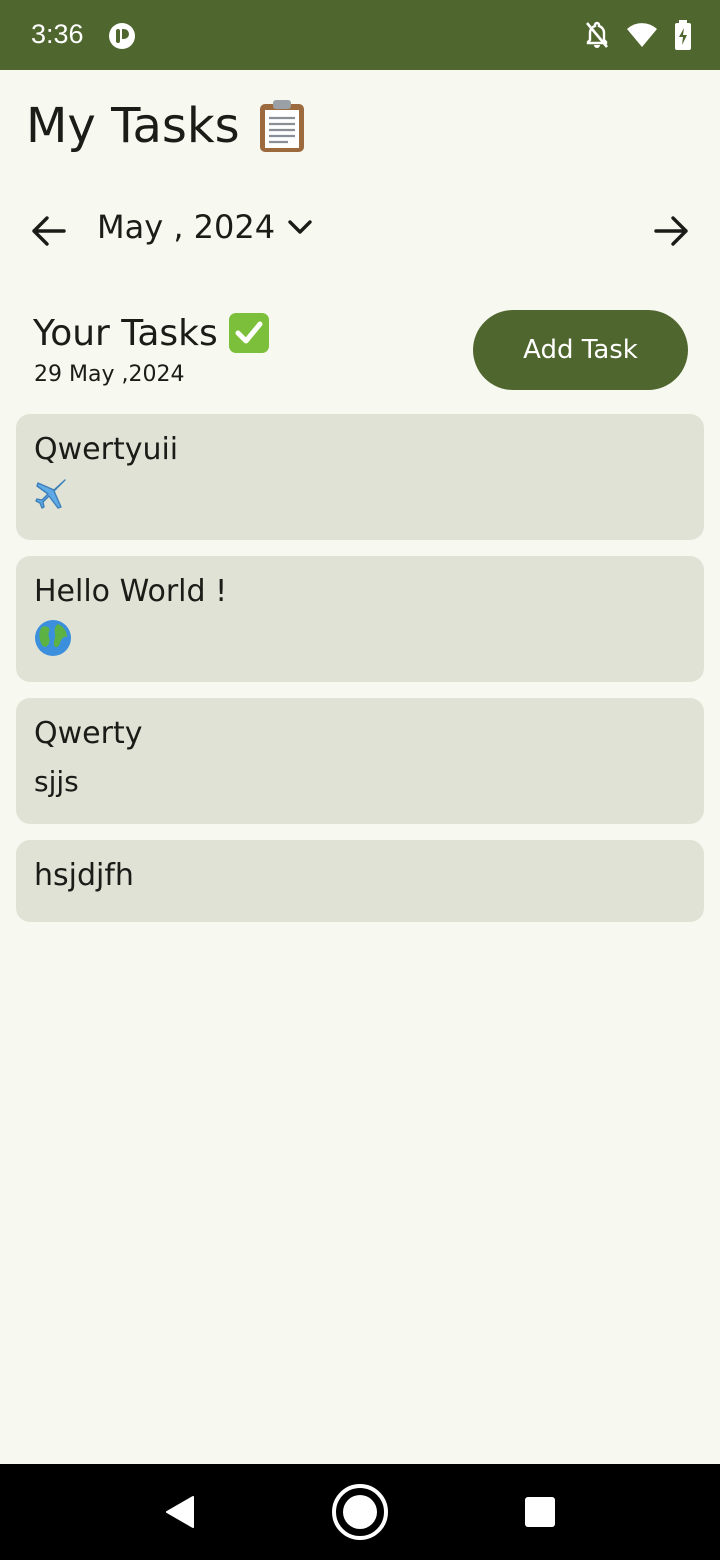 The width and height of the screenshot is (720, 1560). What do you see at coordinates (248, 333) in the screenshot?
I see `check-mark-icon` at bounding box center [248, 333].